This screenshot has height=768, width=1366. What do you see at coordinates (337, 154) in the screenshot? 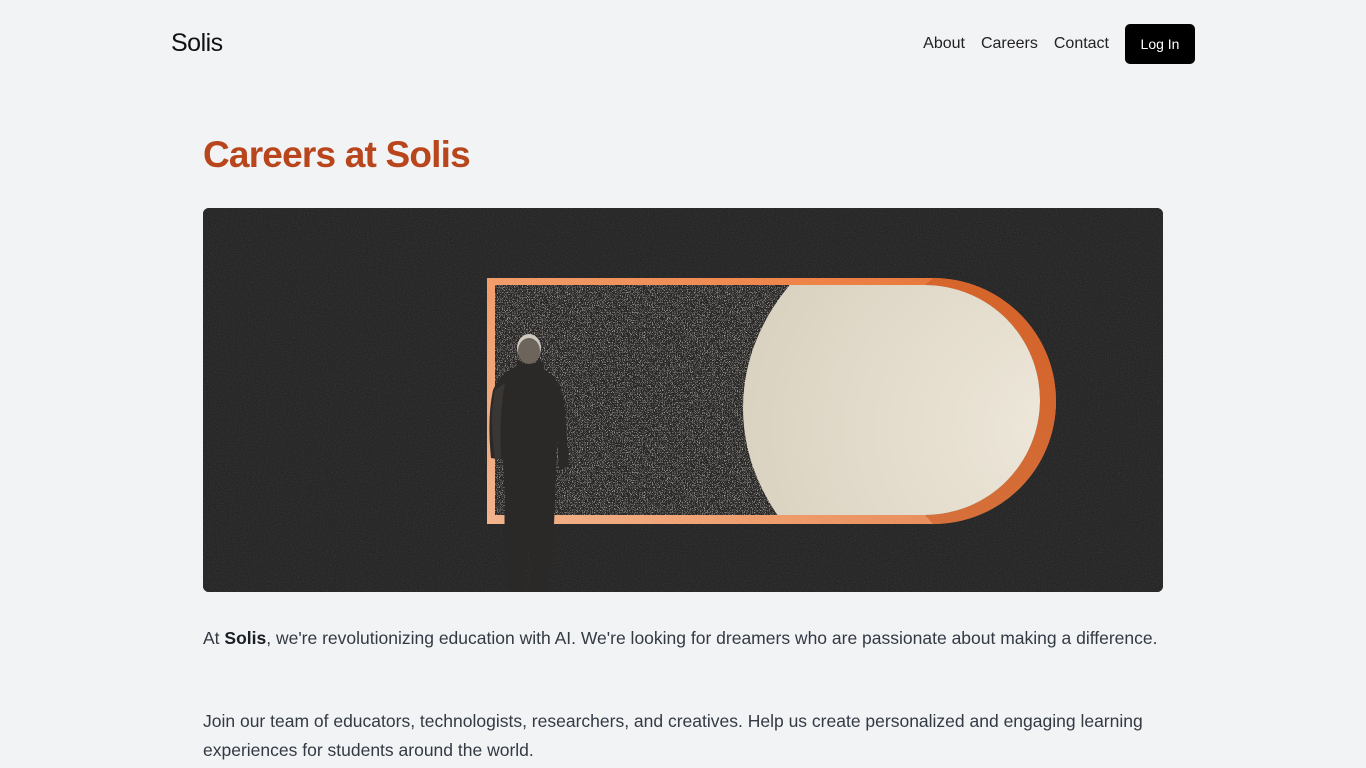
I see `page-title: Careers at Solis` at bounding box center [337, 154].